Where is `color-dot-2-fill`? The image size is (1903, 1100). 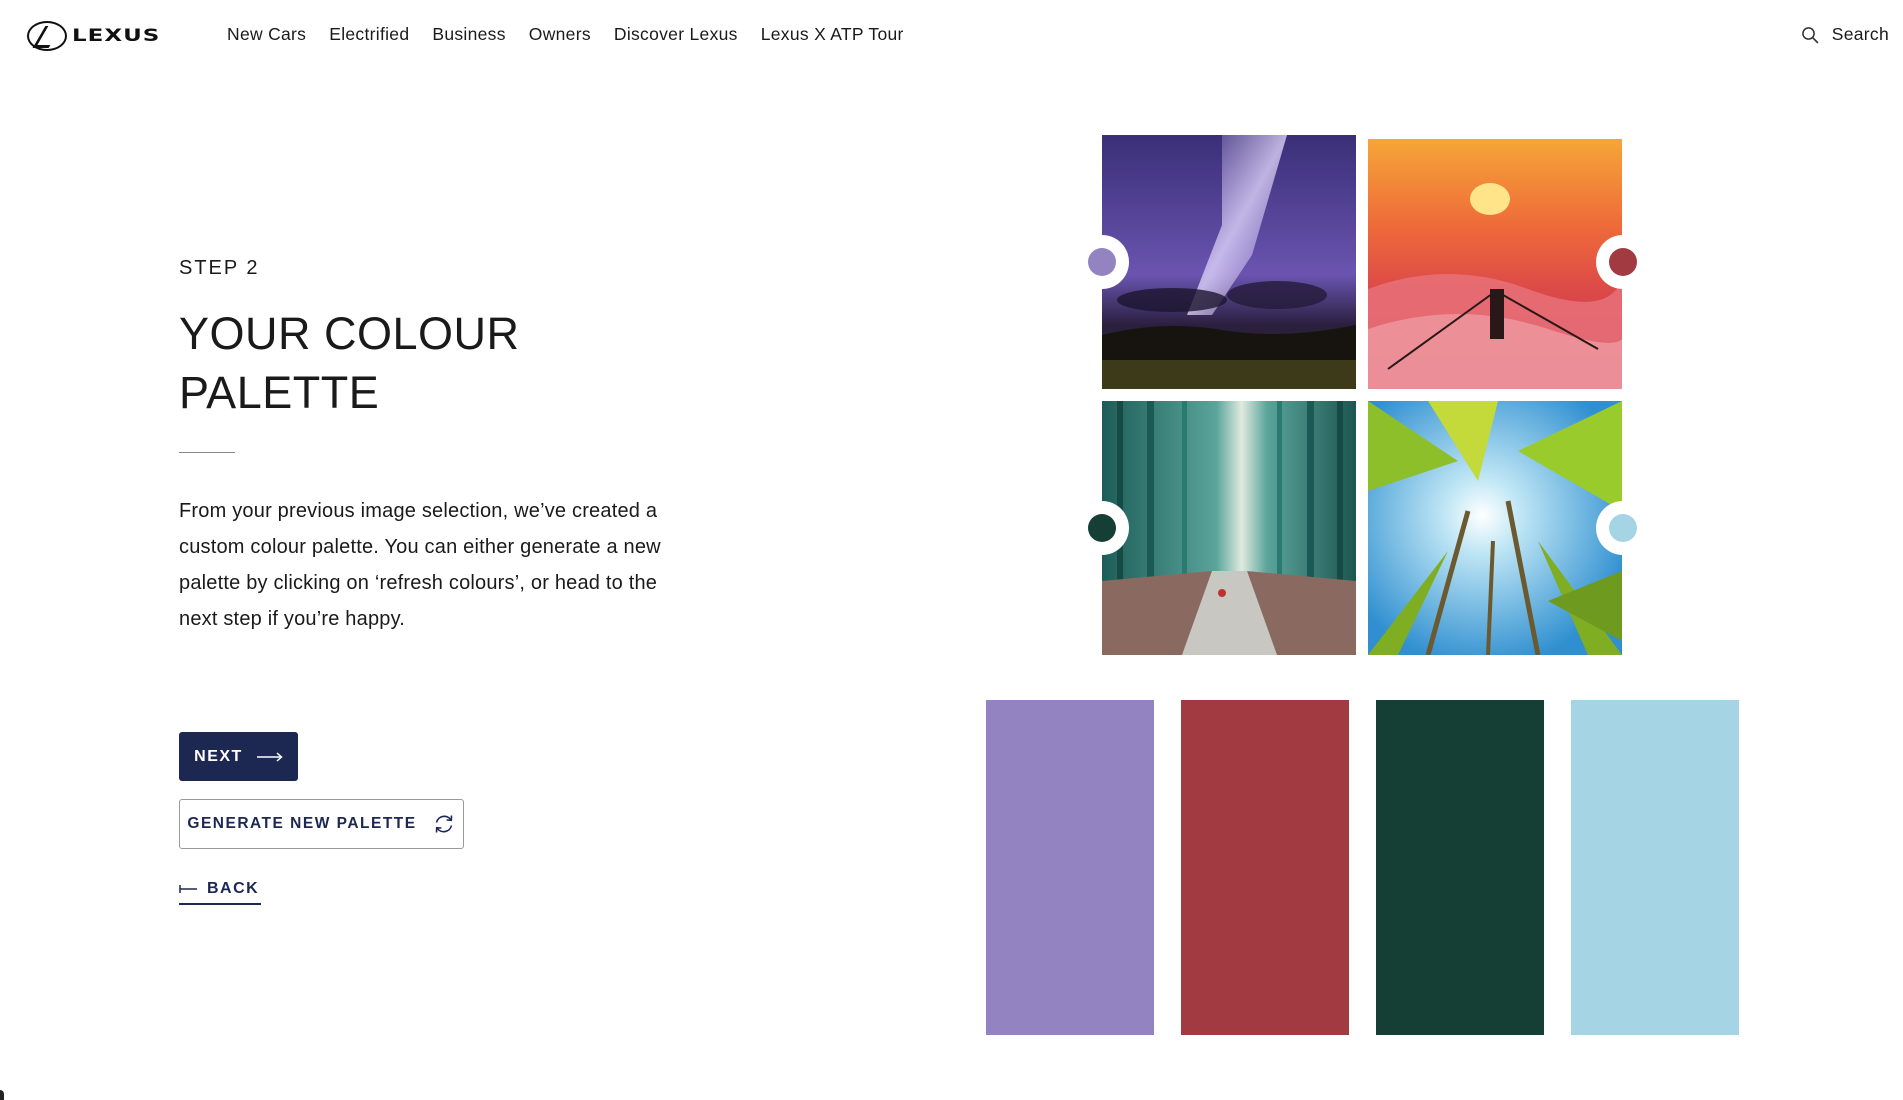 color-dot-2-fill is located at coordinates (1623, 262).